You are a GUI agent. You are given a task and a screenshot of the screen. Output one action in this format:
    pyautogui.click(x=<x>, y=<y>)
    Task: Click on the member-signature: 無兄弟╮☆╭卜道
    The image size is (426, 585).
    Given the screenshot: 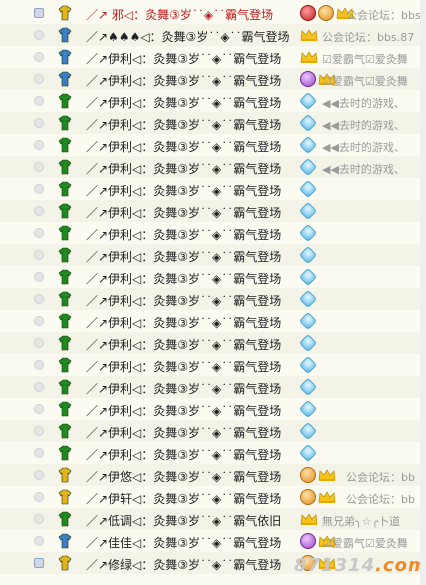 What is the action you would take?
    pyautogui.click(x=361, y=521)
    